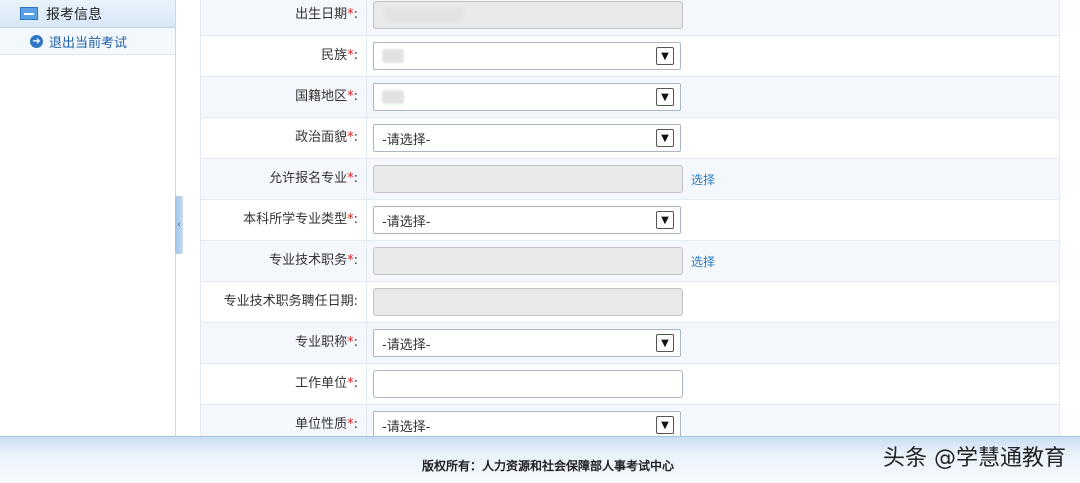 This screenshot has height=483, width=1080. What do you see at coordinates (527, 97) in the screenshot?
I see `nationality-select: ▼` at bounding box center [527, 97].